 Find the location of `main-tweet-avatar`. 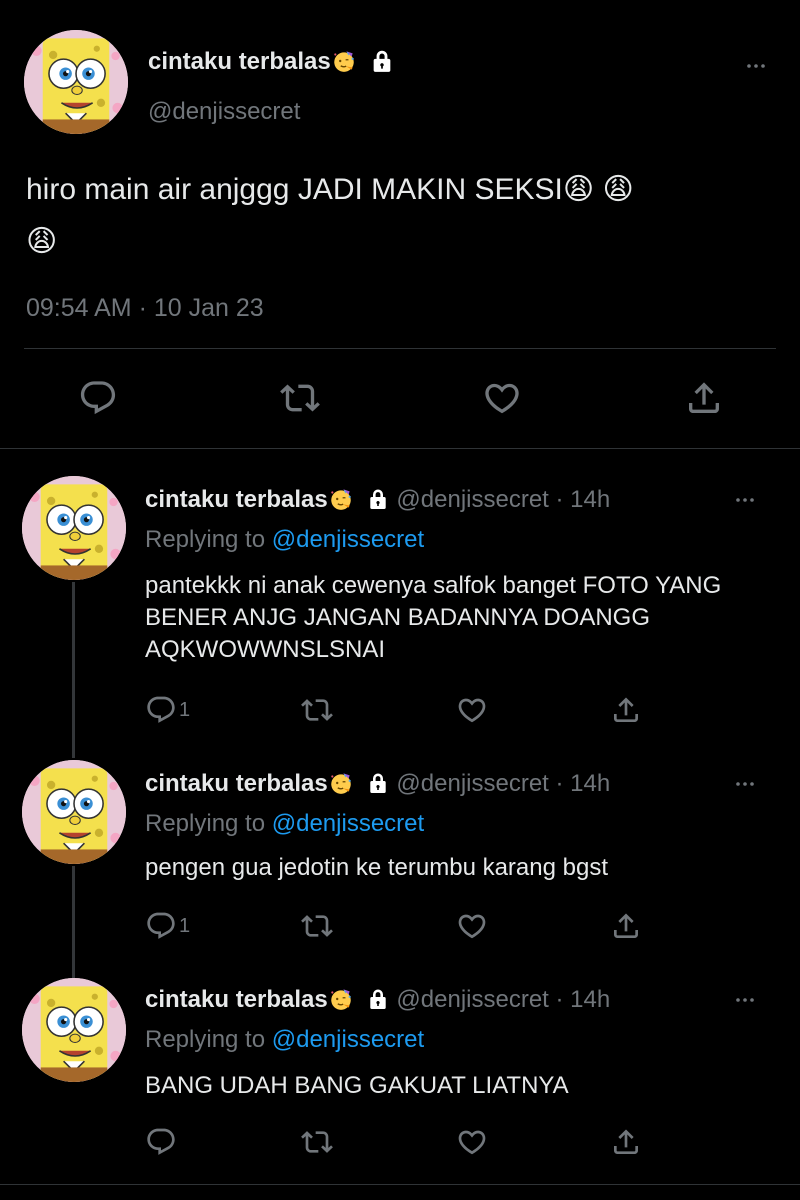

main-tweet-avatar is located at coordinates (76, 82).